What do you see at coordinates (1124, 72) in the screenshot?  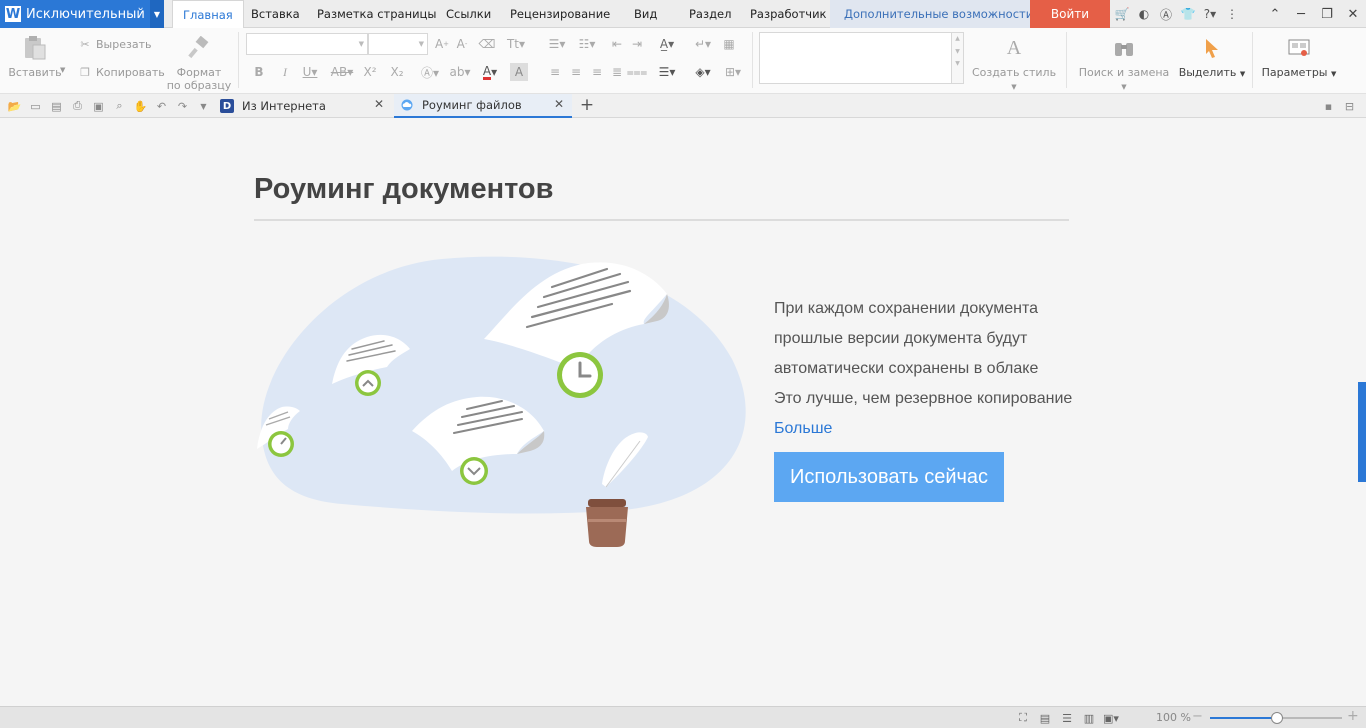 I see `find-replace-text: Поиск и замена` at bounding box center [1124, 72].